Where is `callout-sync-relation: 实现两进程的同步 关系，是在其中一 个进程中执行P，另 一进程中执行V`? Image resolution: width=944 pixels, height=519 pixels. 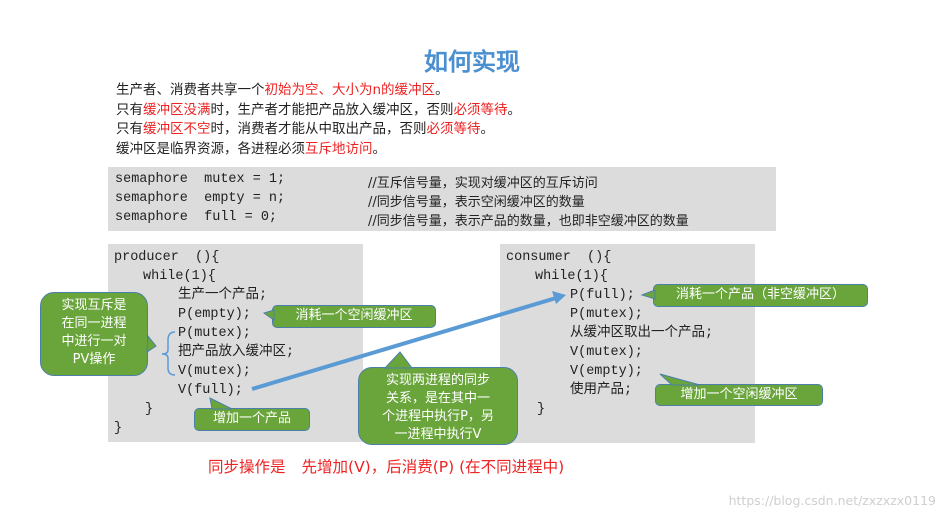 callout-sync-relation: 实现两进程的同步 关系，是在其中一 个进程中执行P，另 一进程中执行V is located at coordinates (438, 406).